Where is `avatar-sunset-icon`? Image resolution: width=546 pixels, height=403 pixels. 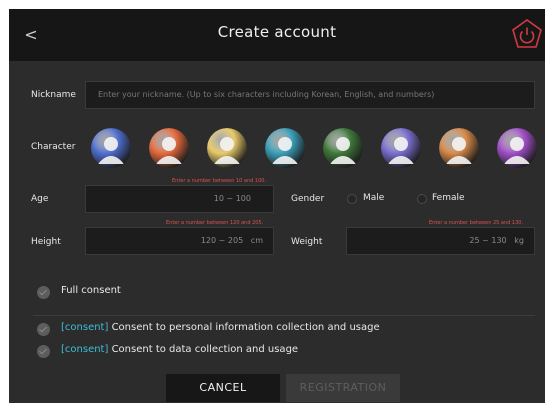 avatar-sunset-icon is located at coordinates (401, 148).